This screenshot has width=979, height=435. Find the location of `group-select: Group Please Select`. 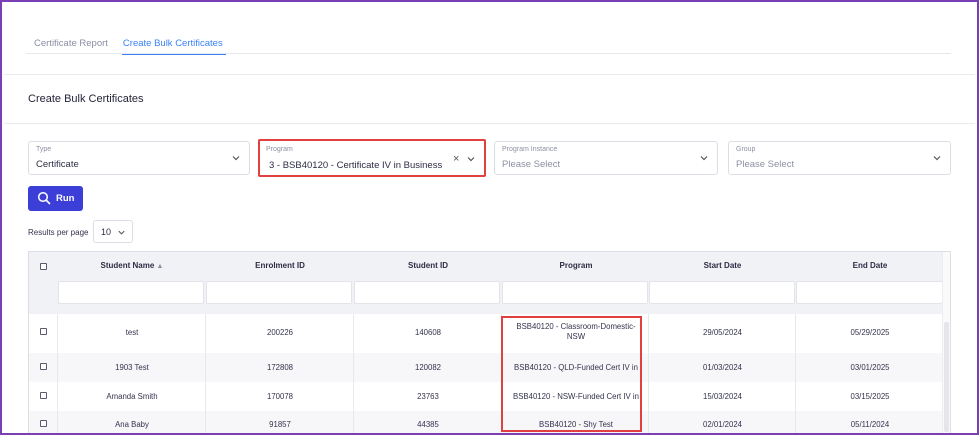

group-select: Group Please Select is located at coordinates (839, 158).